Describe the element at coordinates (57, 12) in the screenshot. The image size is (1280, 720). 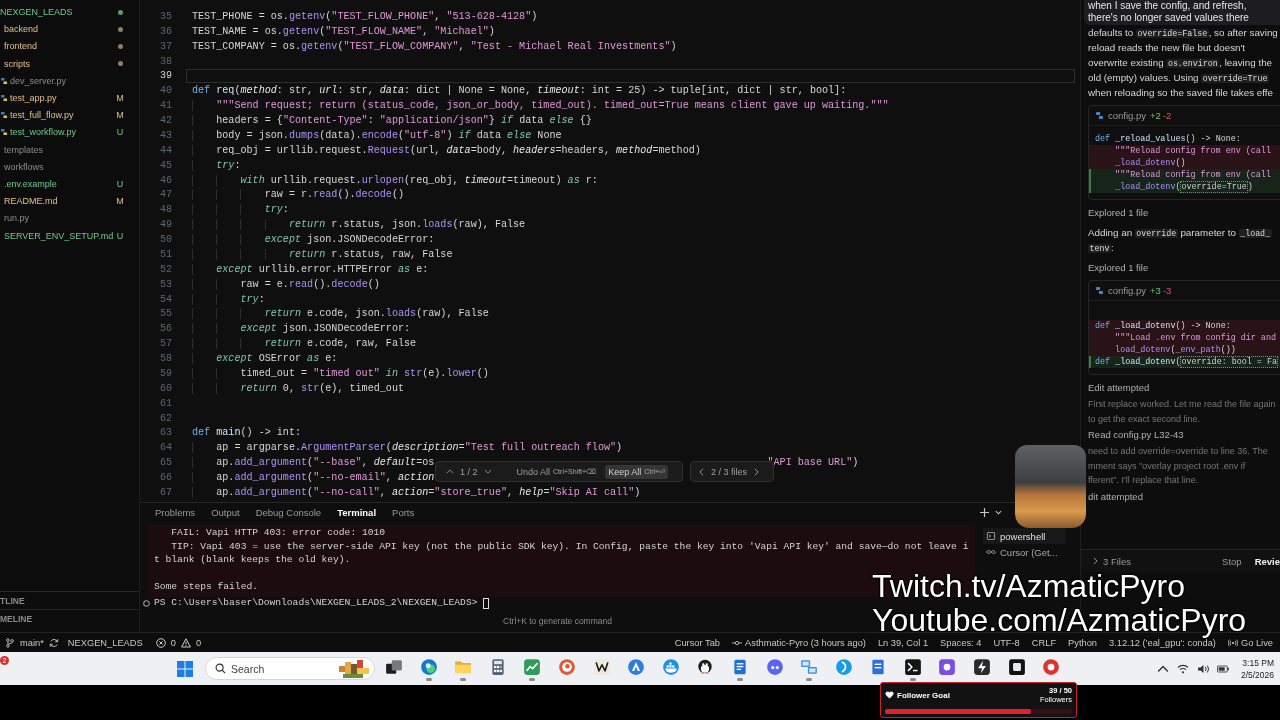
I see `tree-item: NEXGEN_LEADS` at that location.